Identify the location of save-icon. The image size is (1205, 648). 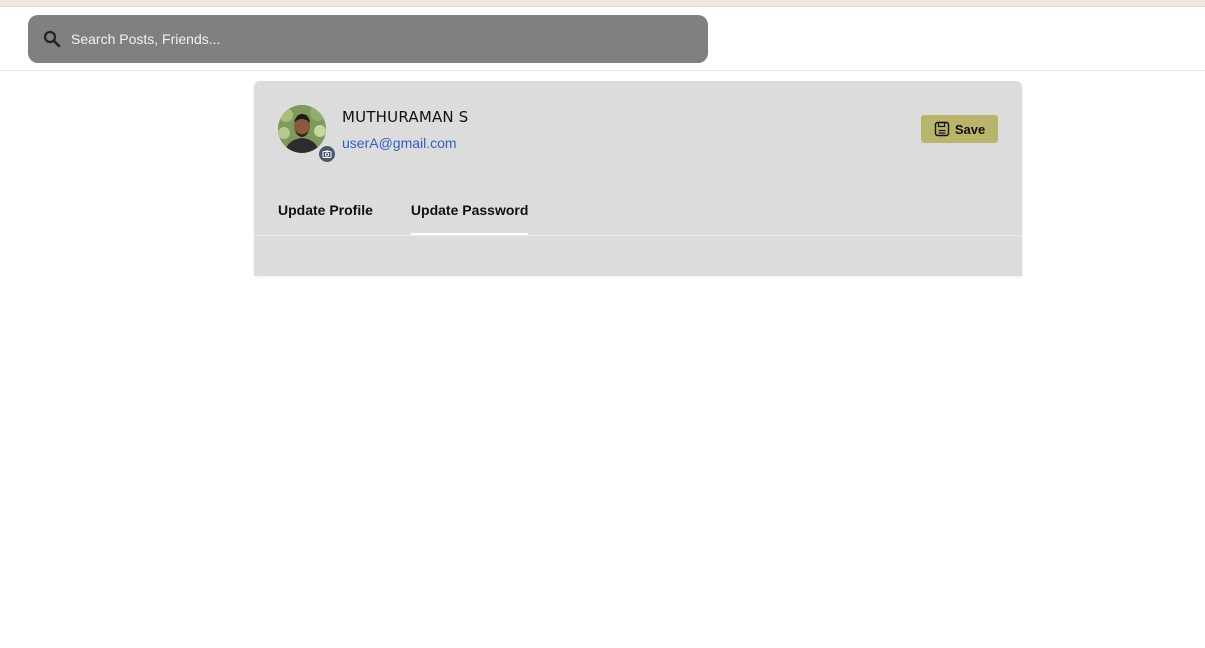
(942, 129).